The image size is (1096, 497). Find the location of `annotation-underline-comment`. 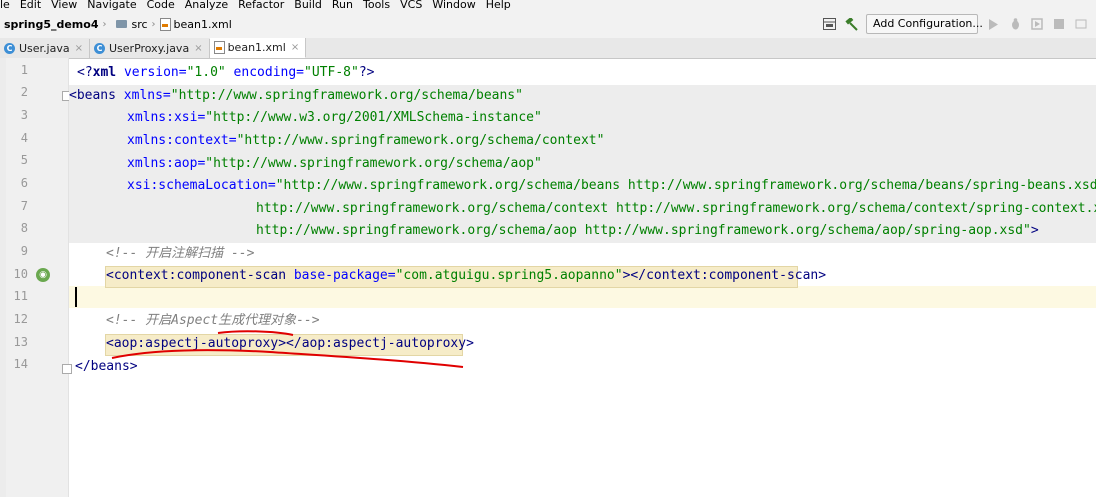

annotation-underline-comment is located at coordinates (255, 333).